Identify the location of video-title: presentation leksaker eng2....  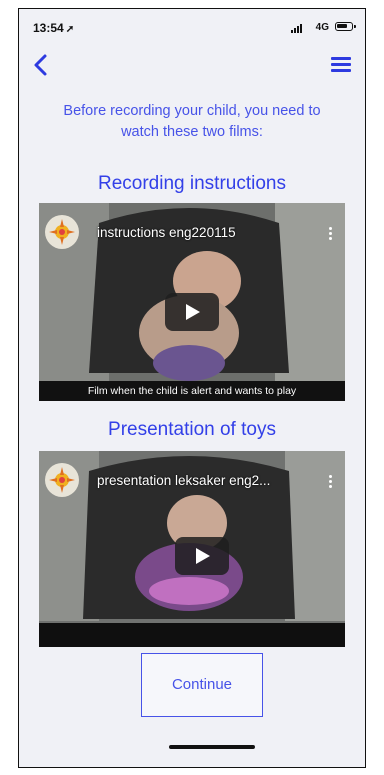
(184, 480).